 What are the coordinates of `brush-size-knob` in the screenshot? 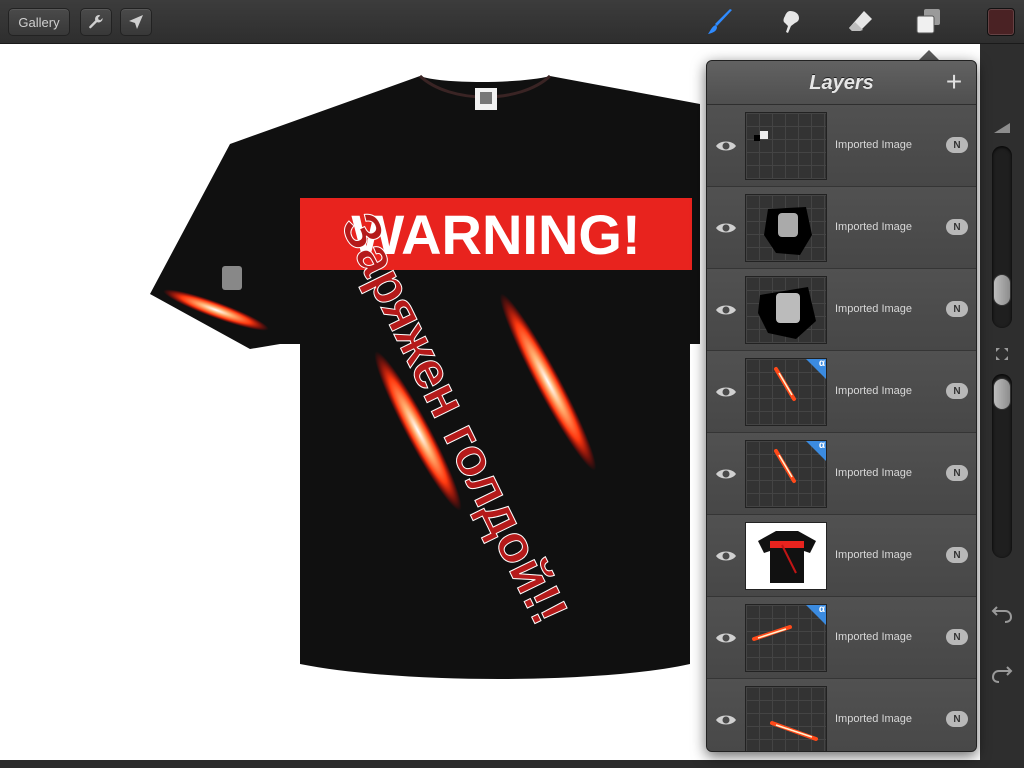 It's located at (1002, 290).